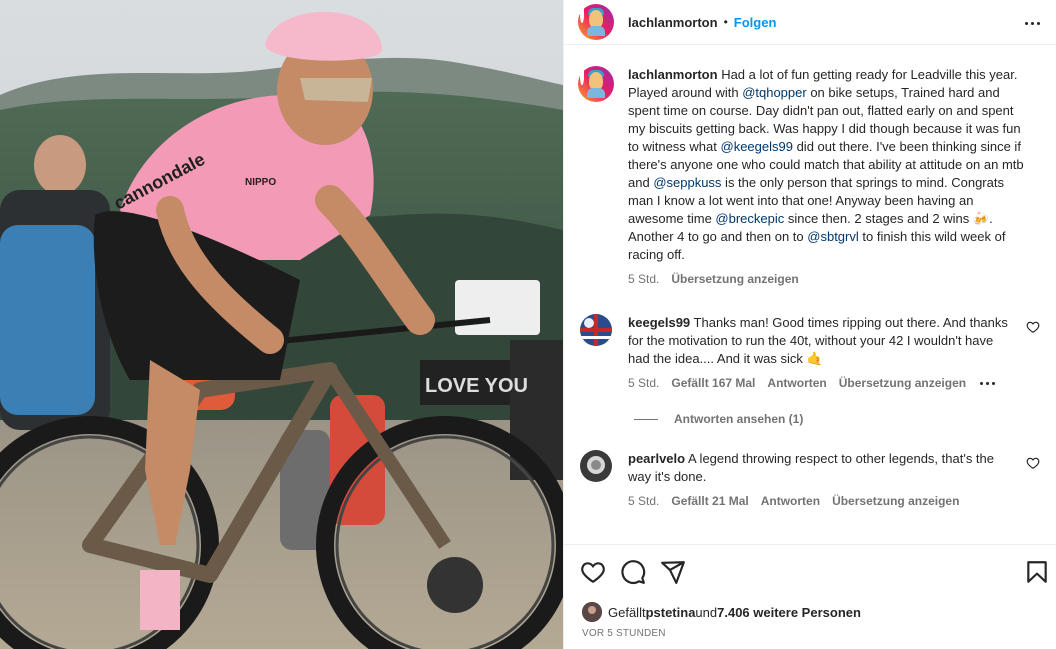 The width and height of the screenshot is (1056, 649). What do you see at coordinates (749, 218) in the screenshot?
I see `mention-link: @breckepic` at bounding box center [749, 218].